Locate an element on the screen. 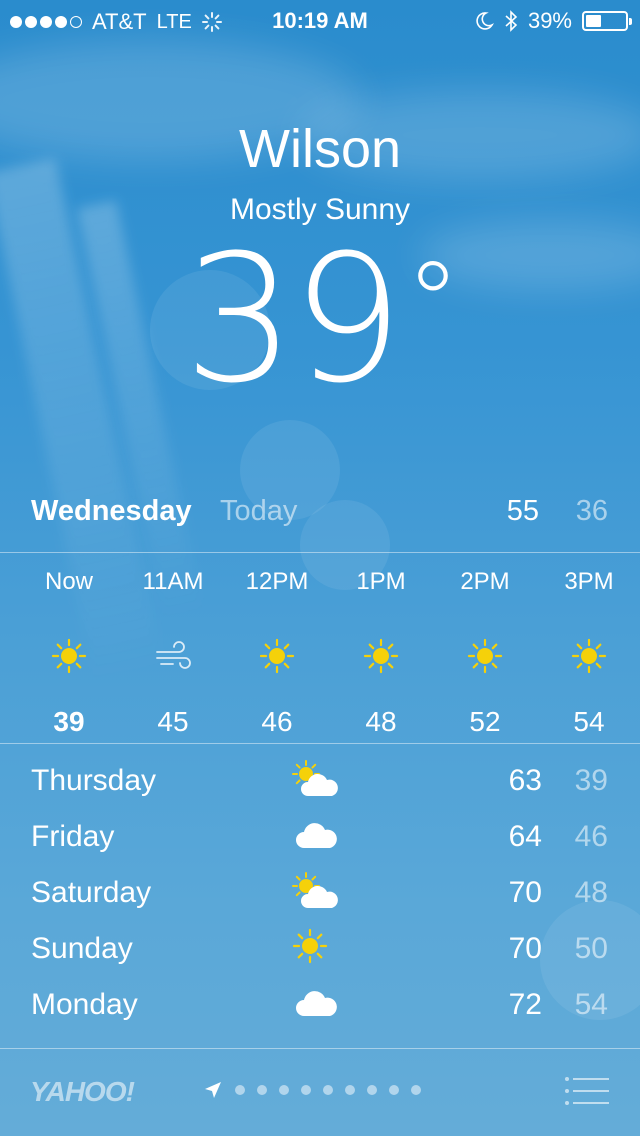  hourly-item: 1PM 48 is located at coordinates (381, 653).